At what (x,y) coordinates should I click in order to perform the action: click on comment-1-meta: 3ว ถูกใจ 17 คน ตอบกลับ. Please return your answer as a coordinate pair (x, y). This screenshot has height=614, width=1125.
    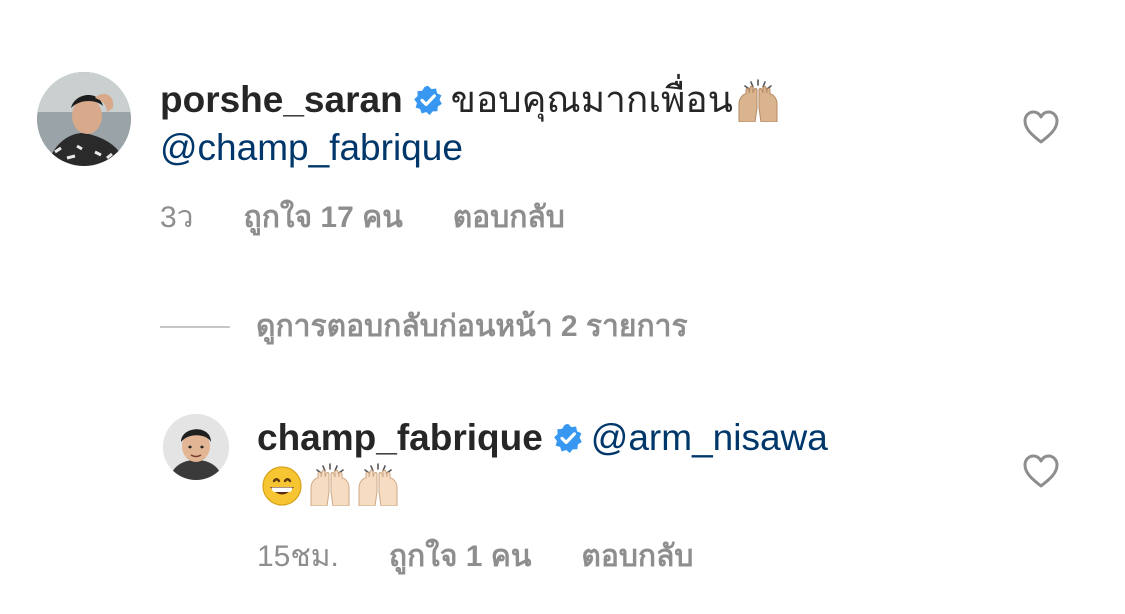
    Looking at the image, I should click on (387, 218).